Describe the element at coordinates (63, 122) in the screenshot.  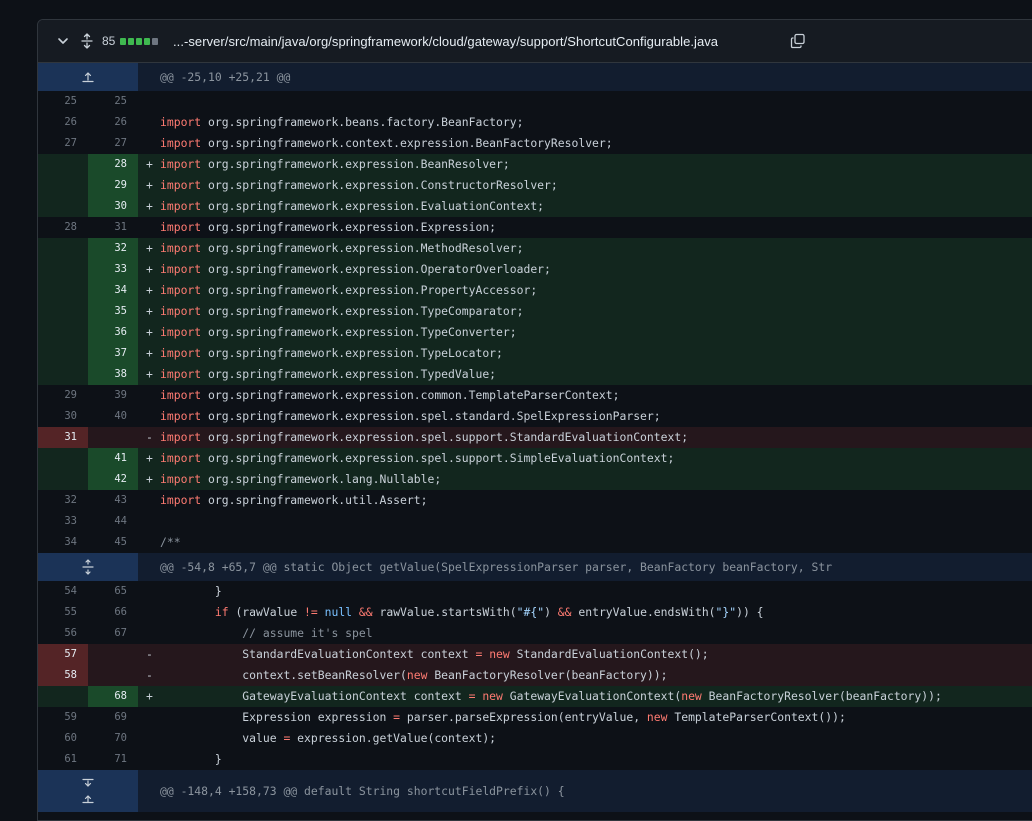
I see `old-line-number: 26` at that location.